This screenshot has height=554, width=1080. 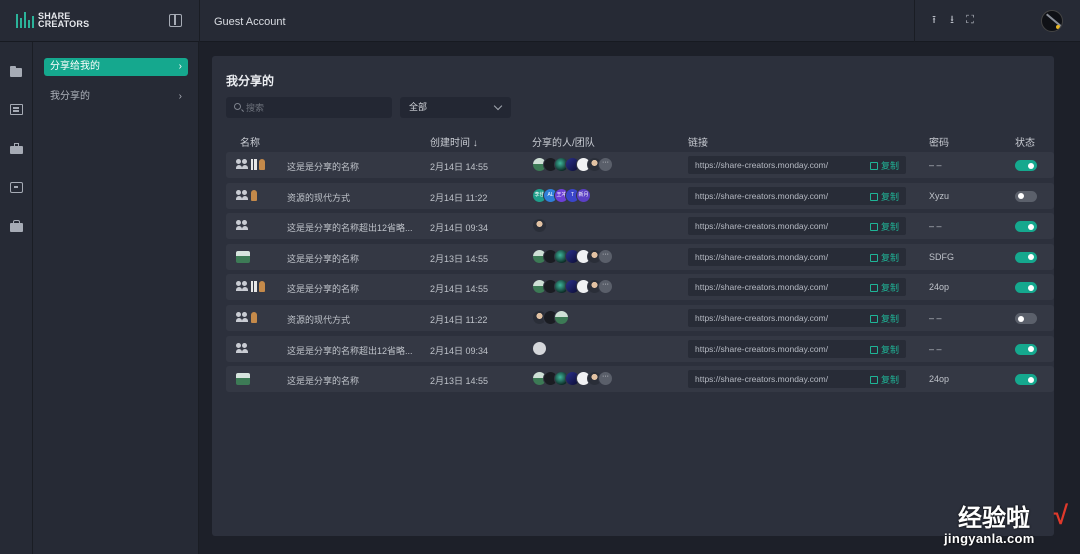 What do you see at coordinates (116, 67) in the screenshot?
I see `sidebar-item-shared-with-me: 分享给我的 ›` at bounding box center [116, 67].